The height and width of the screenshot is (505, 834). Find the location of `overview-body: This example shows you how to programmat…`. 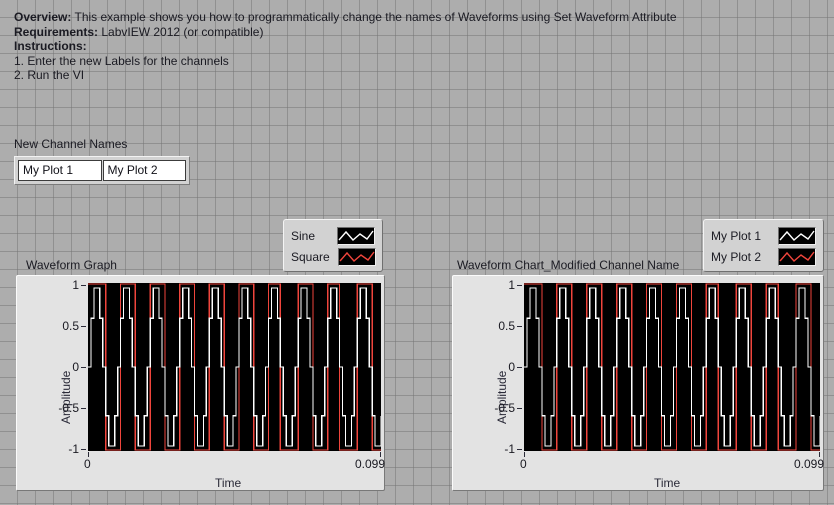

overview-body: This example shows you how to programmat… is located at coordinates (374, 17).